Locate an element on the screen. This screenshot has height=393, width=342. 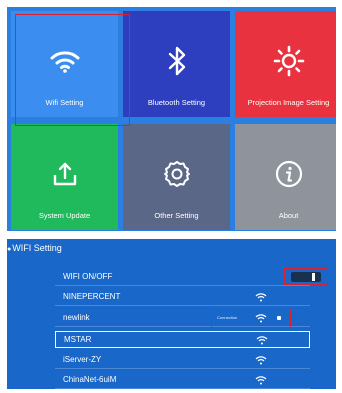
wifi-toggle-switch is located at coordinates (306, 277).